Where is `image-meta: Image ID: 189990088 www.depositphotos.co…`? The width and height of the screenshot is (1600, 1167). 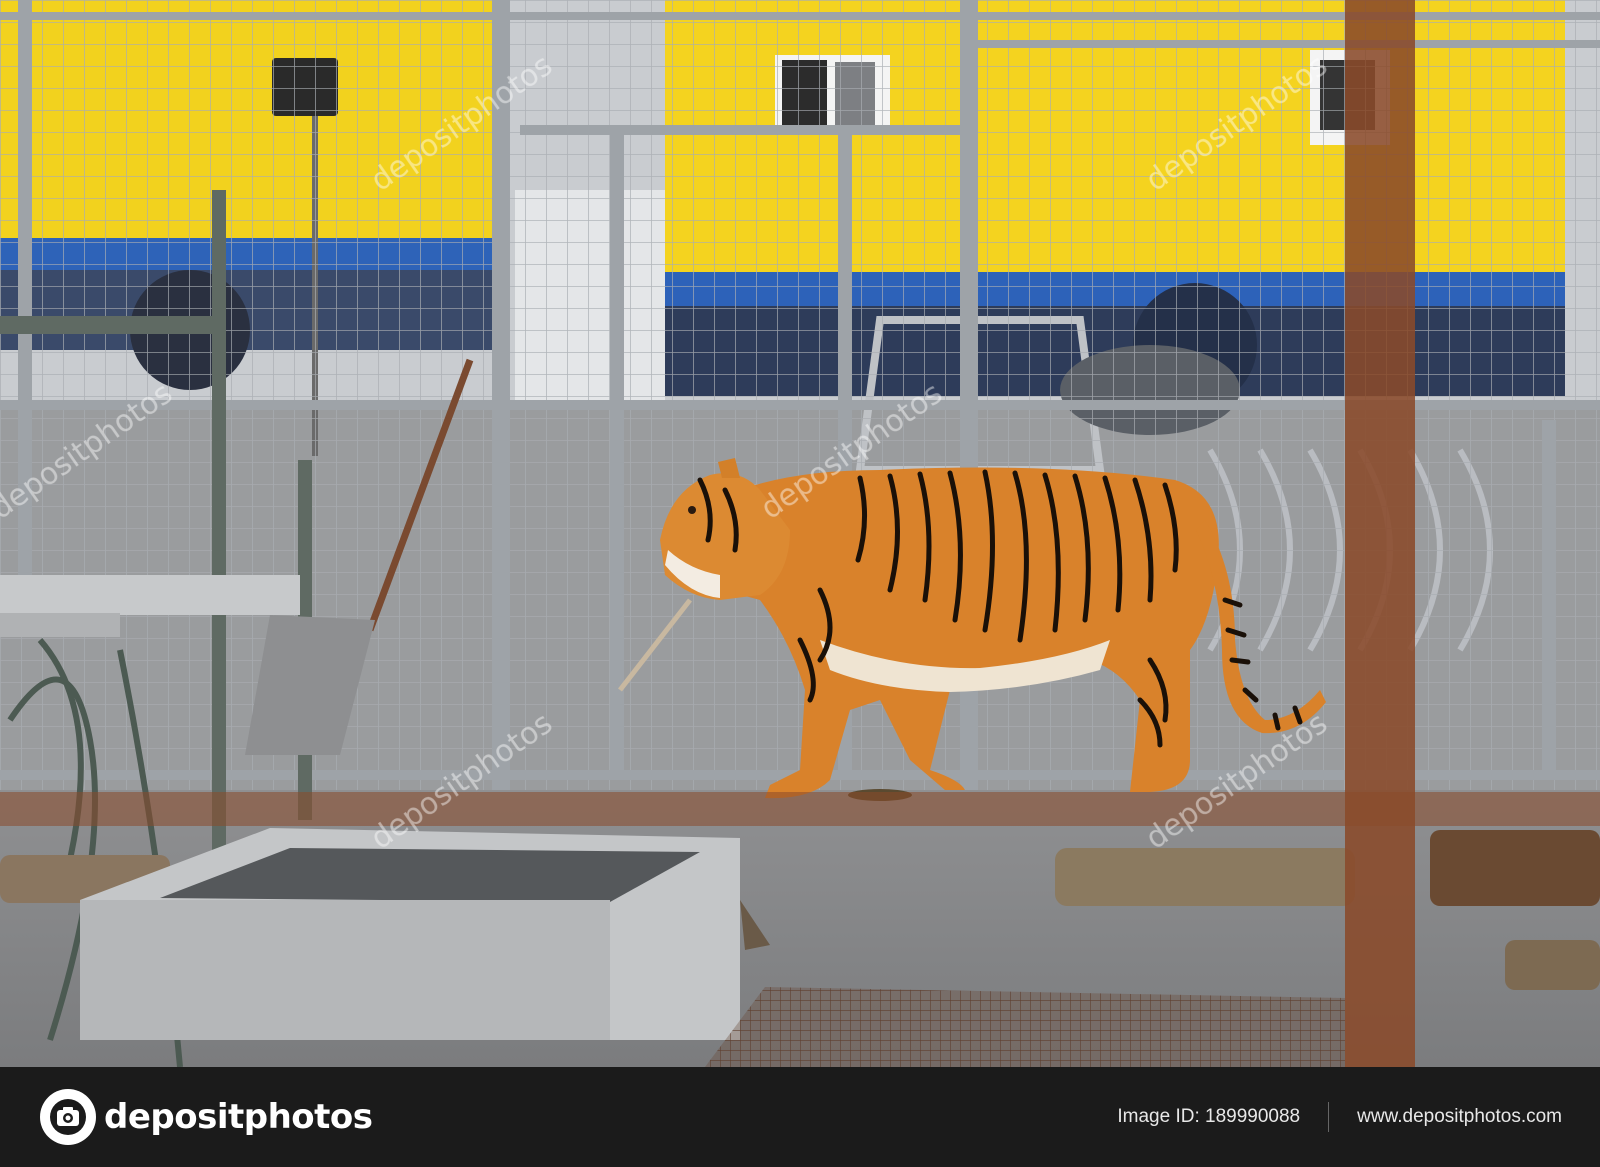 image-meta: Image ID: 189990088 www.depositphotos.co… is located at coordinates (1339, 1117).